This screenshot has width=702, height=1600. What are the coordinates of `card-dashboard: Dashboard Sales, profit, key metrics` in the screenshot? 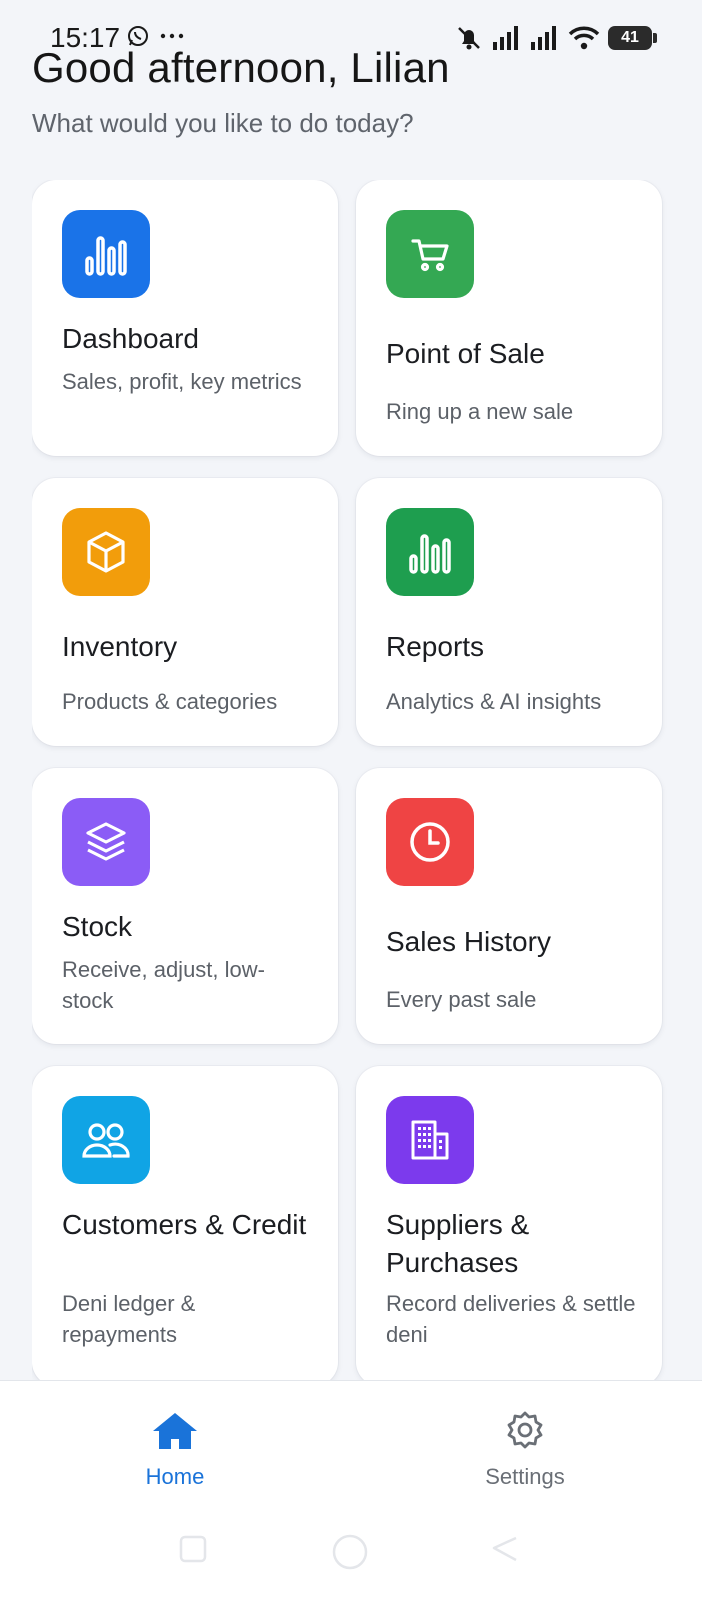 It's located at (185, 318).